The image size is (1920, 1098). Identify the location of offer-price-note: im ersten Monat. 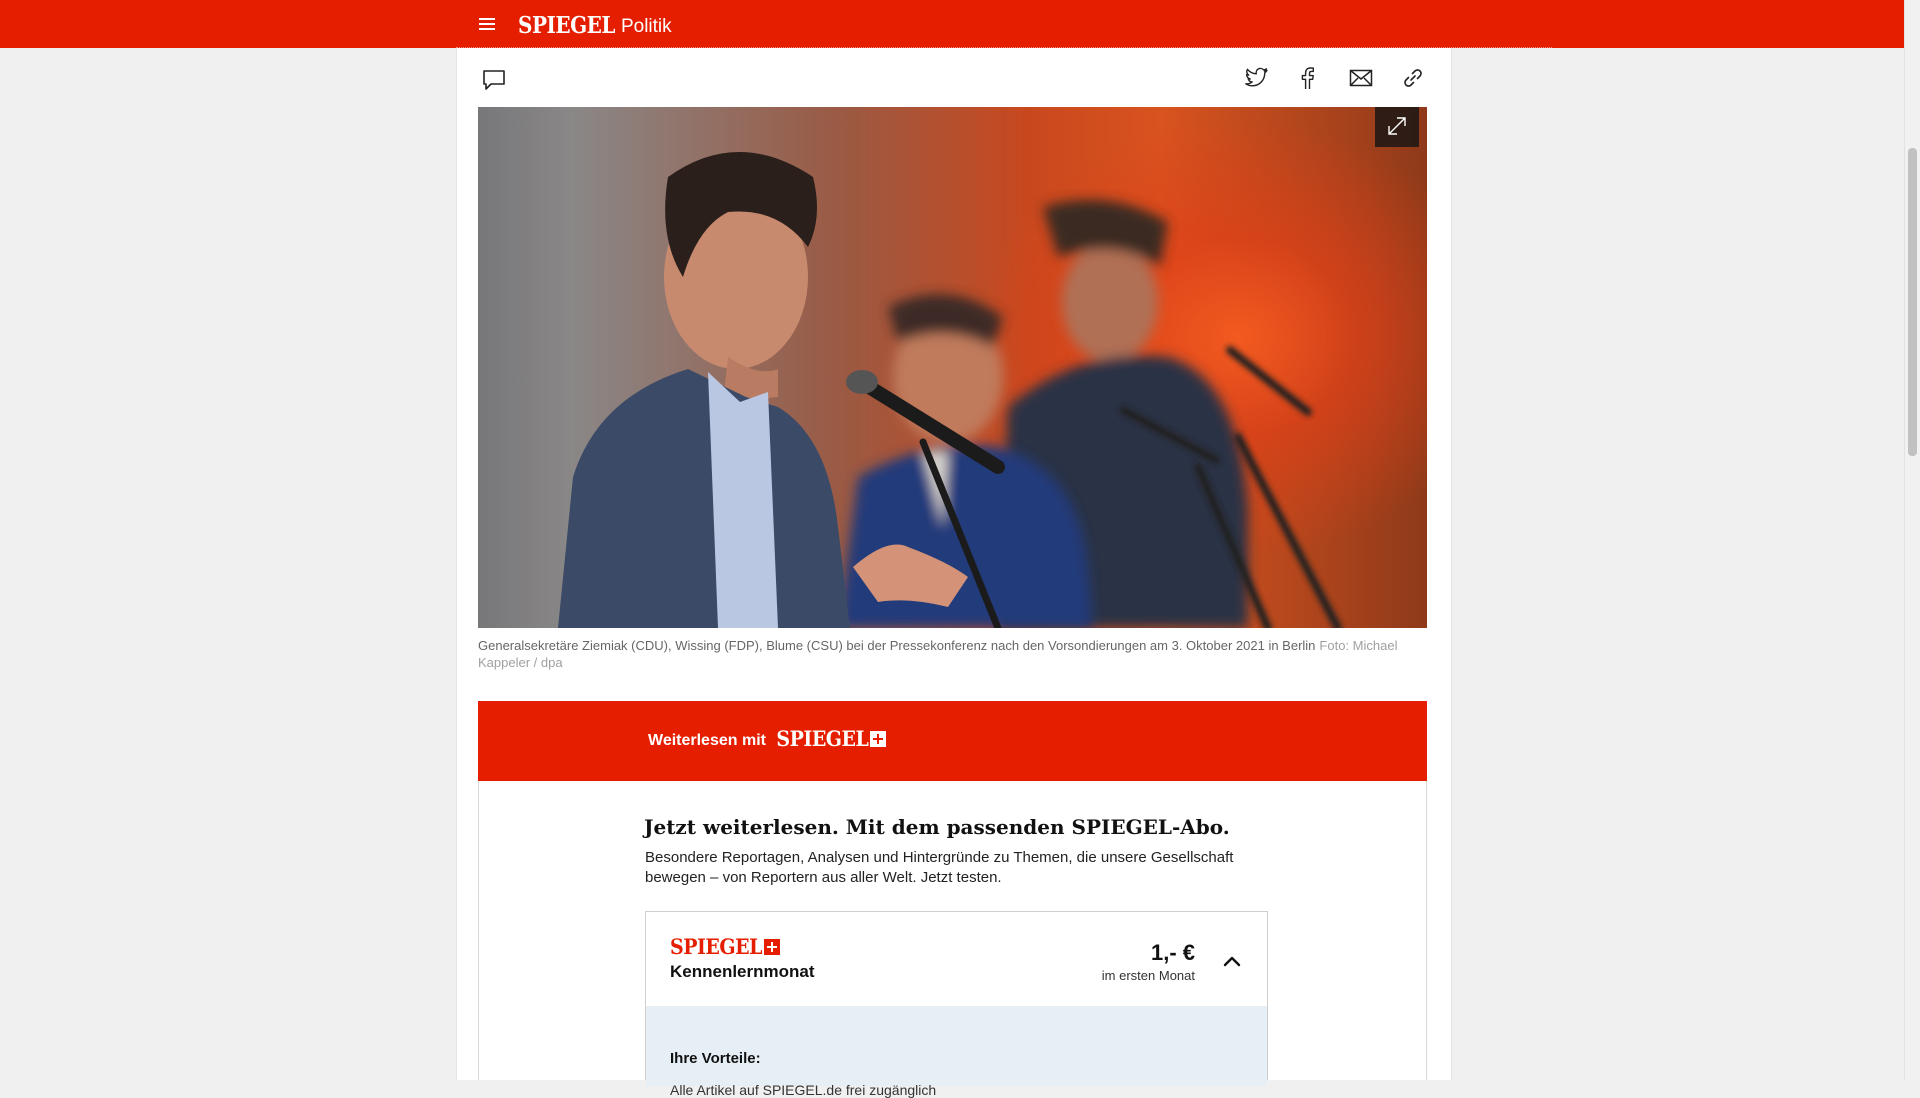
(1148, 975).